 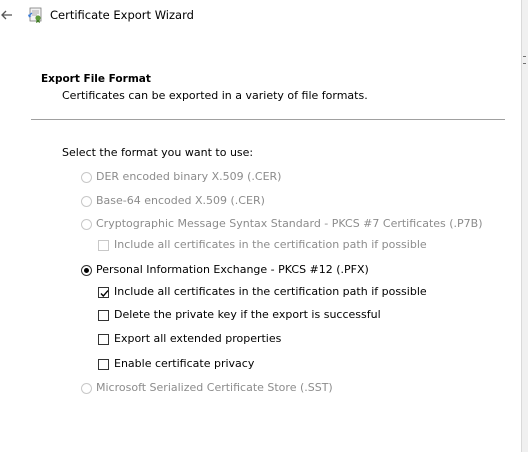 I want to click on back-arrow-icon, so click(x=7, y=15).